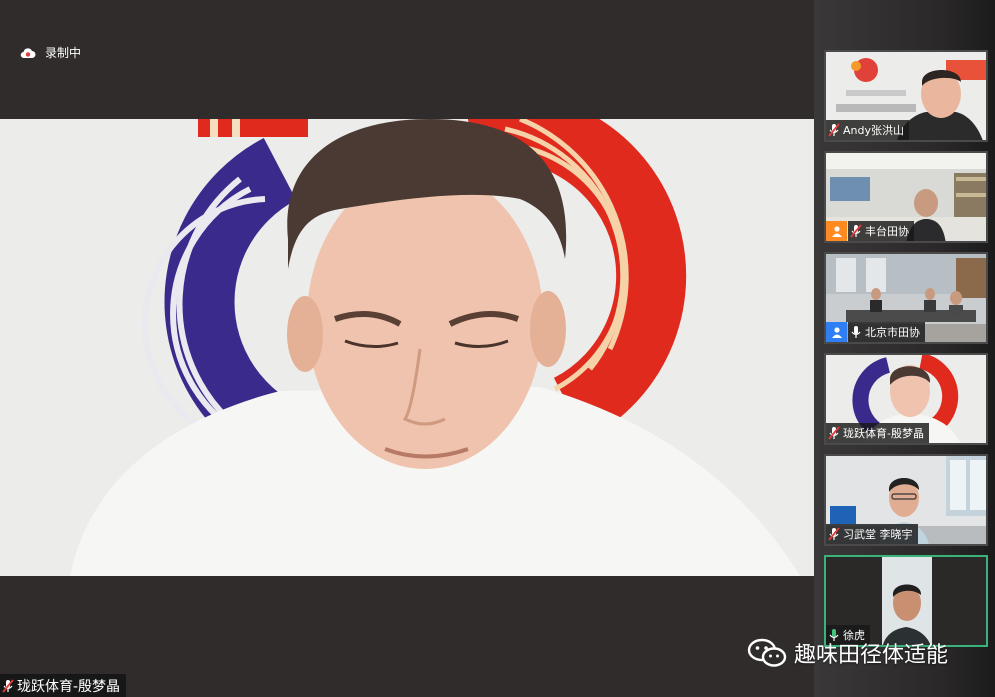  Describe the element at coordinates (906, 500) in the screenshot. I see `participant-tile-xiwutang: 习武堂 李晓宇` at that location.